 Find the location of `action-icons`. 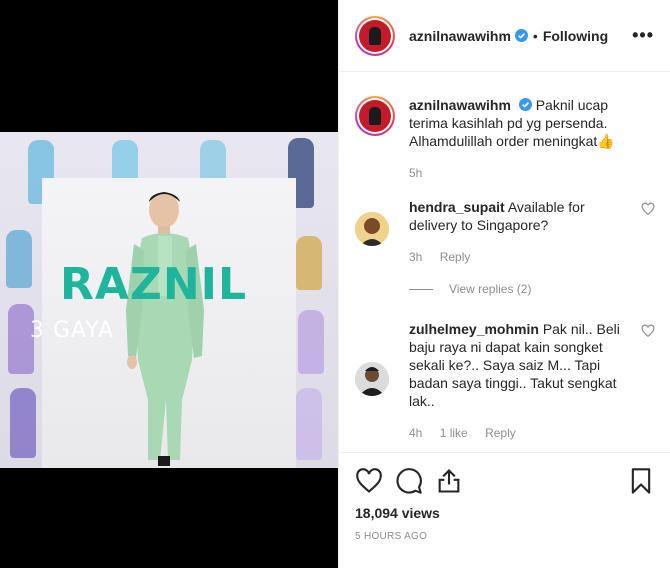

action-icons is located at coordinates (505, 481).